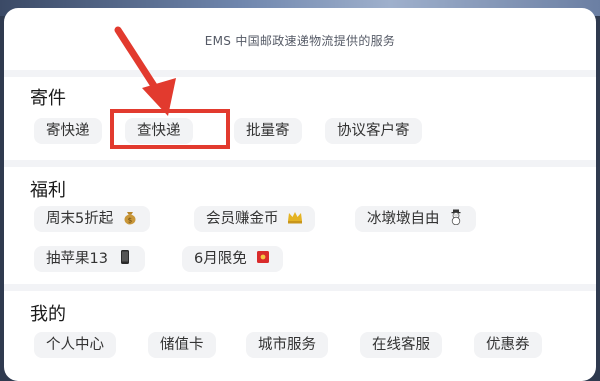 The height and width of the screenshot is (381, 600). I want to click on chip-member-coins: 会员赚金币, so click(255, 219).